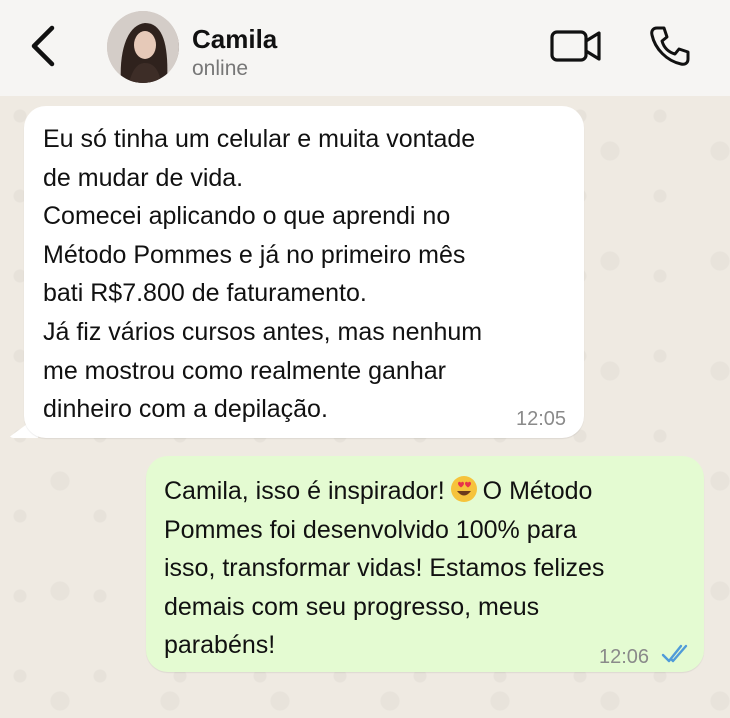 This screenshot has width=730, height=718. I want to click on message-timestamp: 12:05, so click(541, 419).